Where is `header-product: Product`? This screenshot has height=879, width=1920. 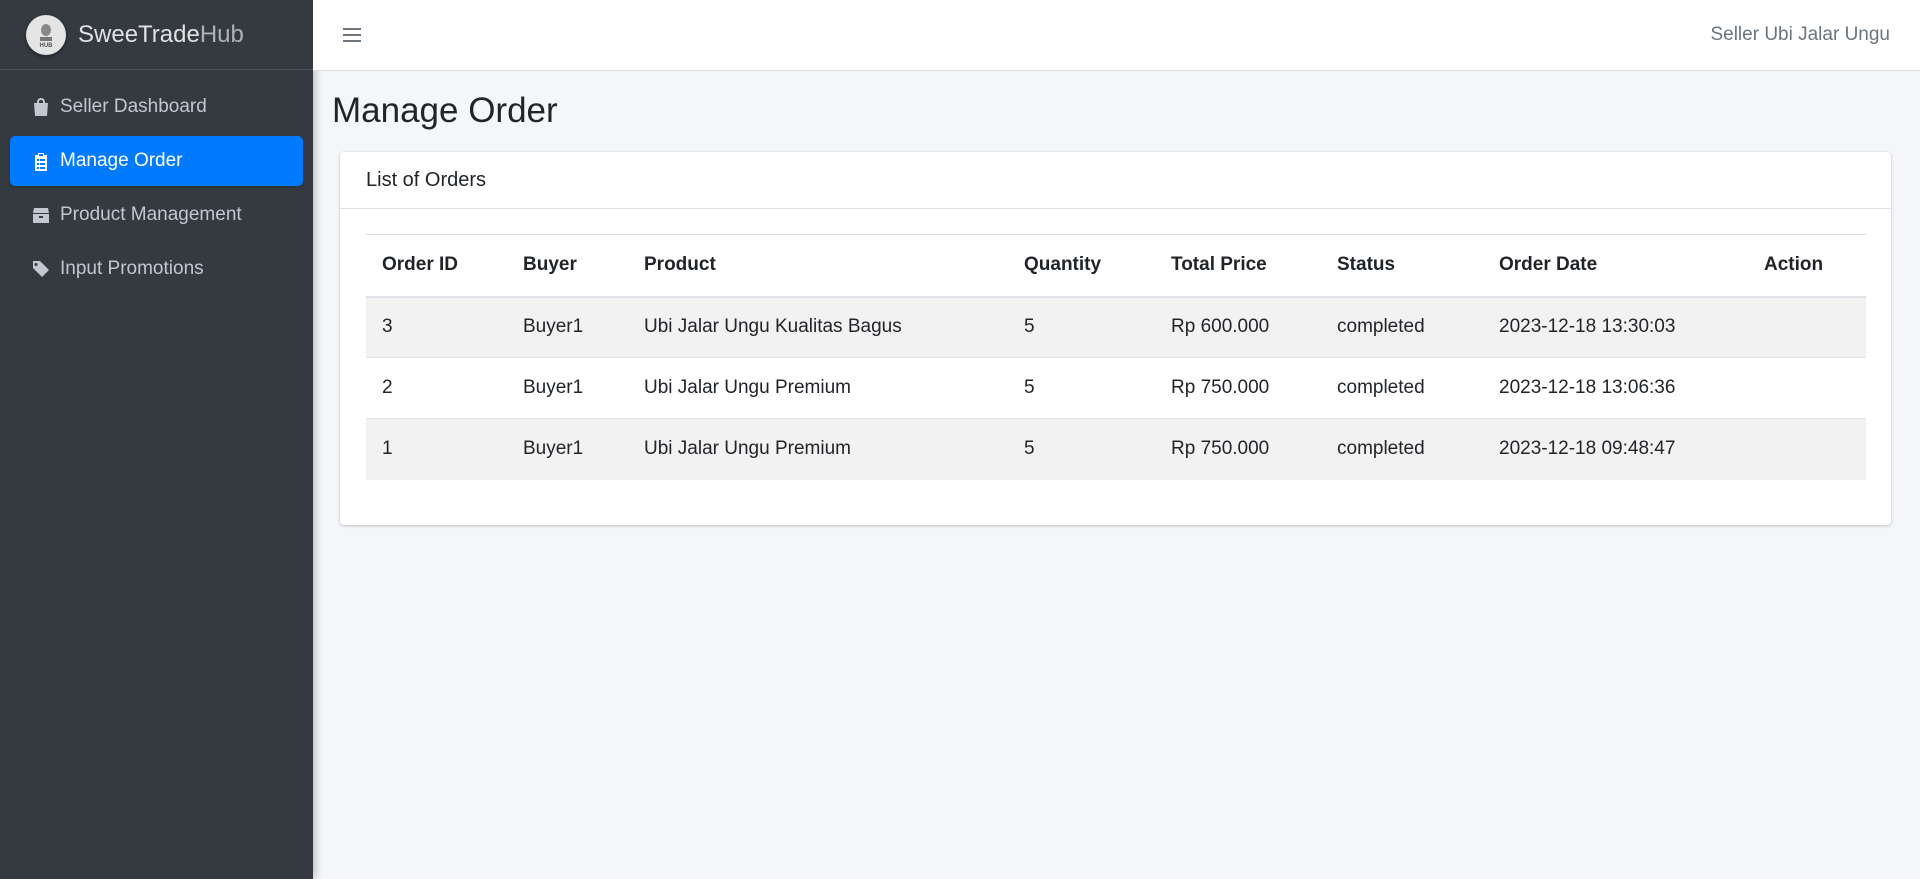
header-product: Product is located at coordinates (818, 266).